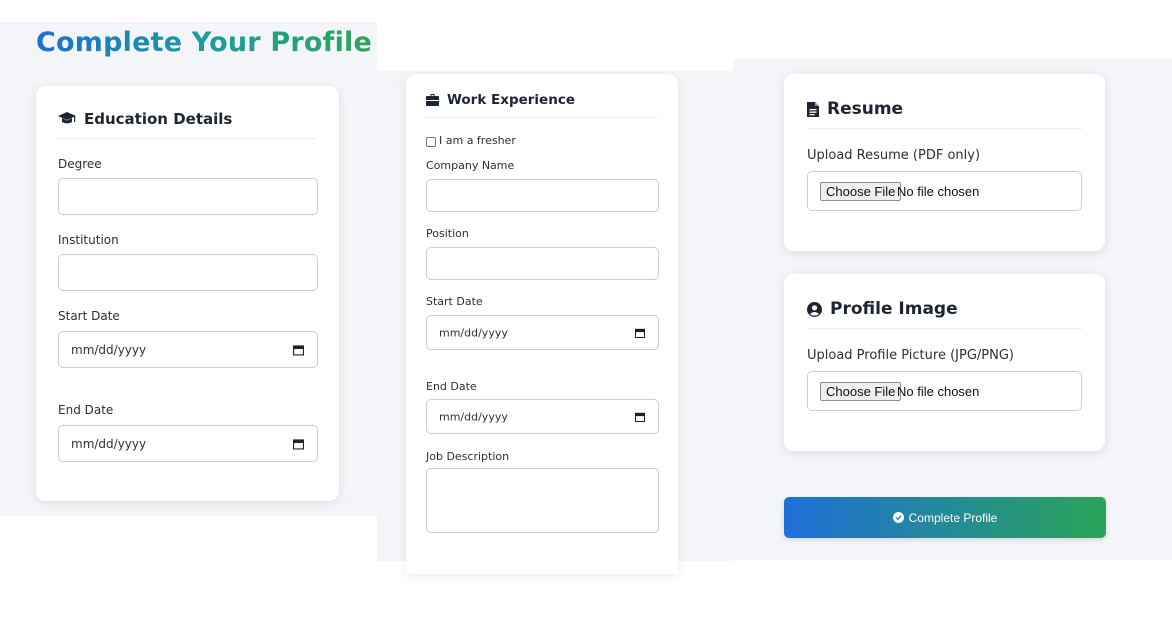  Describe the element at coordinates (944, 328) in the screenshot. I see `profile-image-divider` at that location.